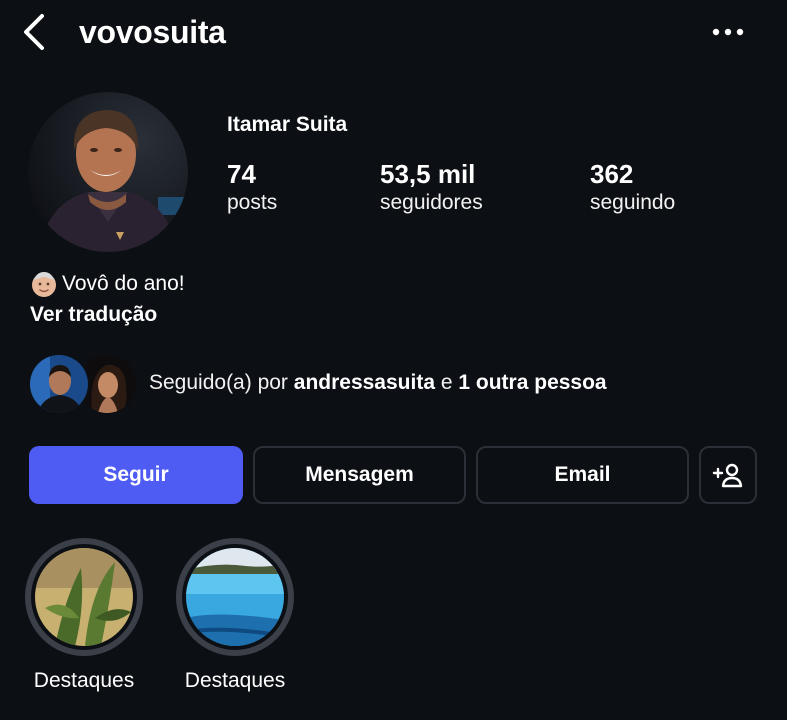  I want to click on followed-by-user: andressasuita, so click(364, 382).